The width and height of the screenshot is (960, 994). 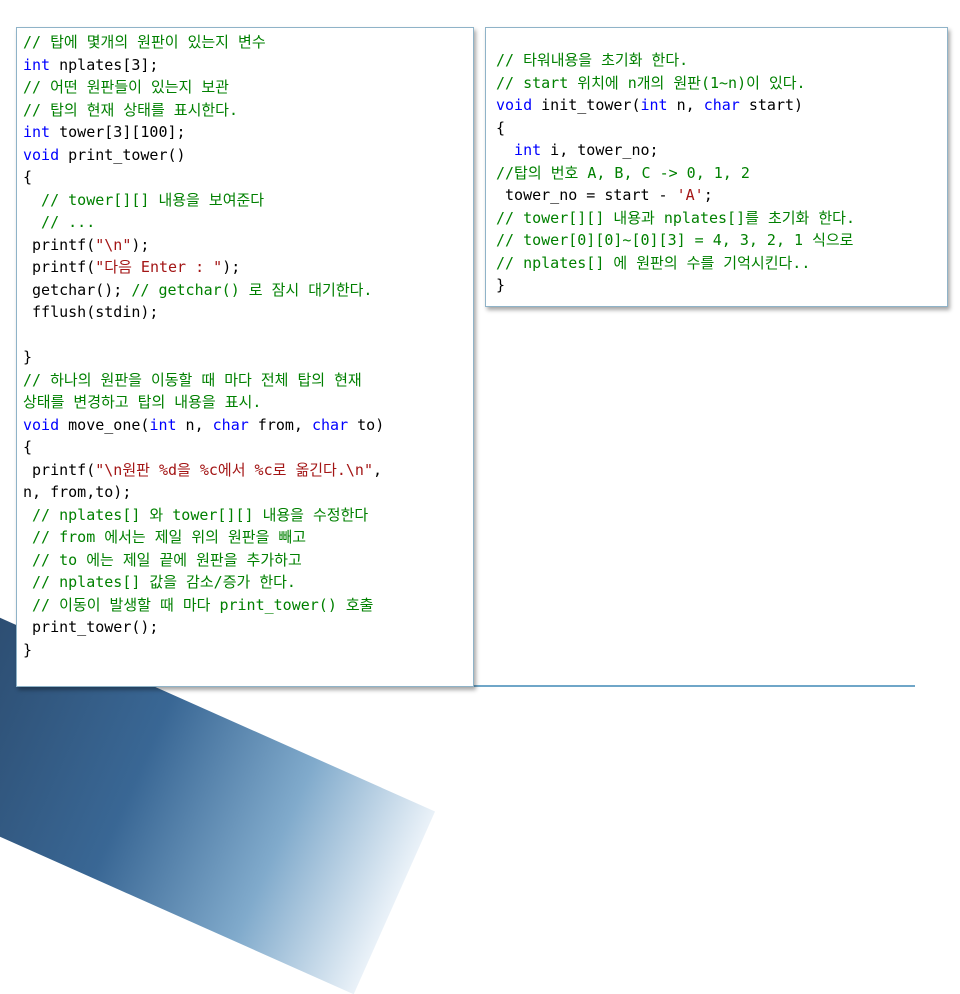 I want to click on code-line: // 타워내용을 초기화 한다., so click(x=721, y=60).